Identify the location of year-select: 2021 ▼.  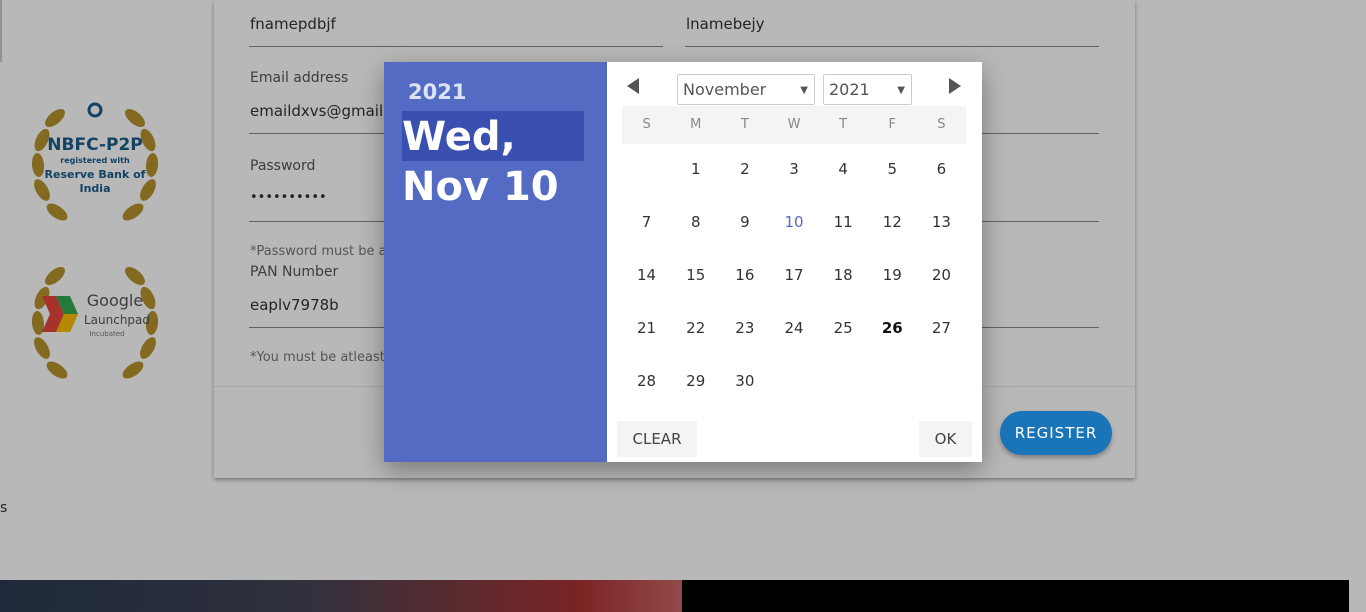
(867, 89).